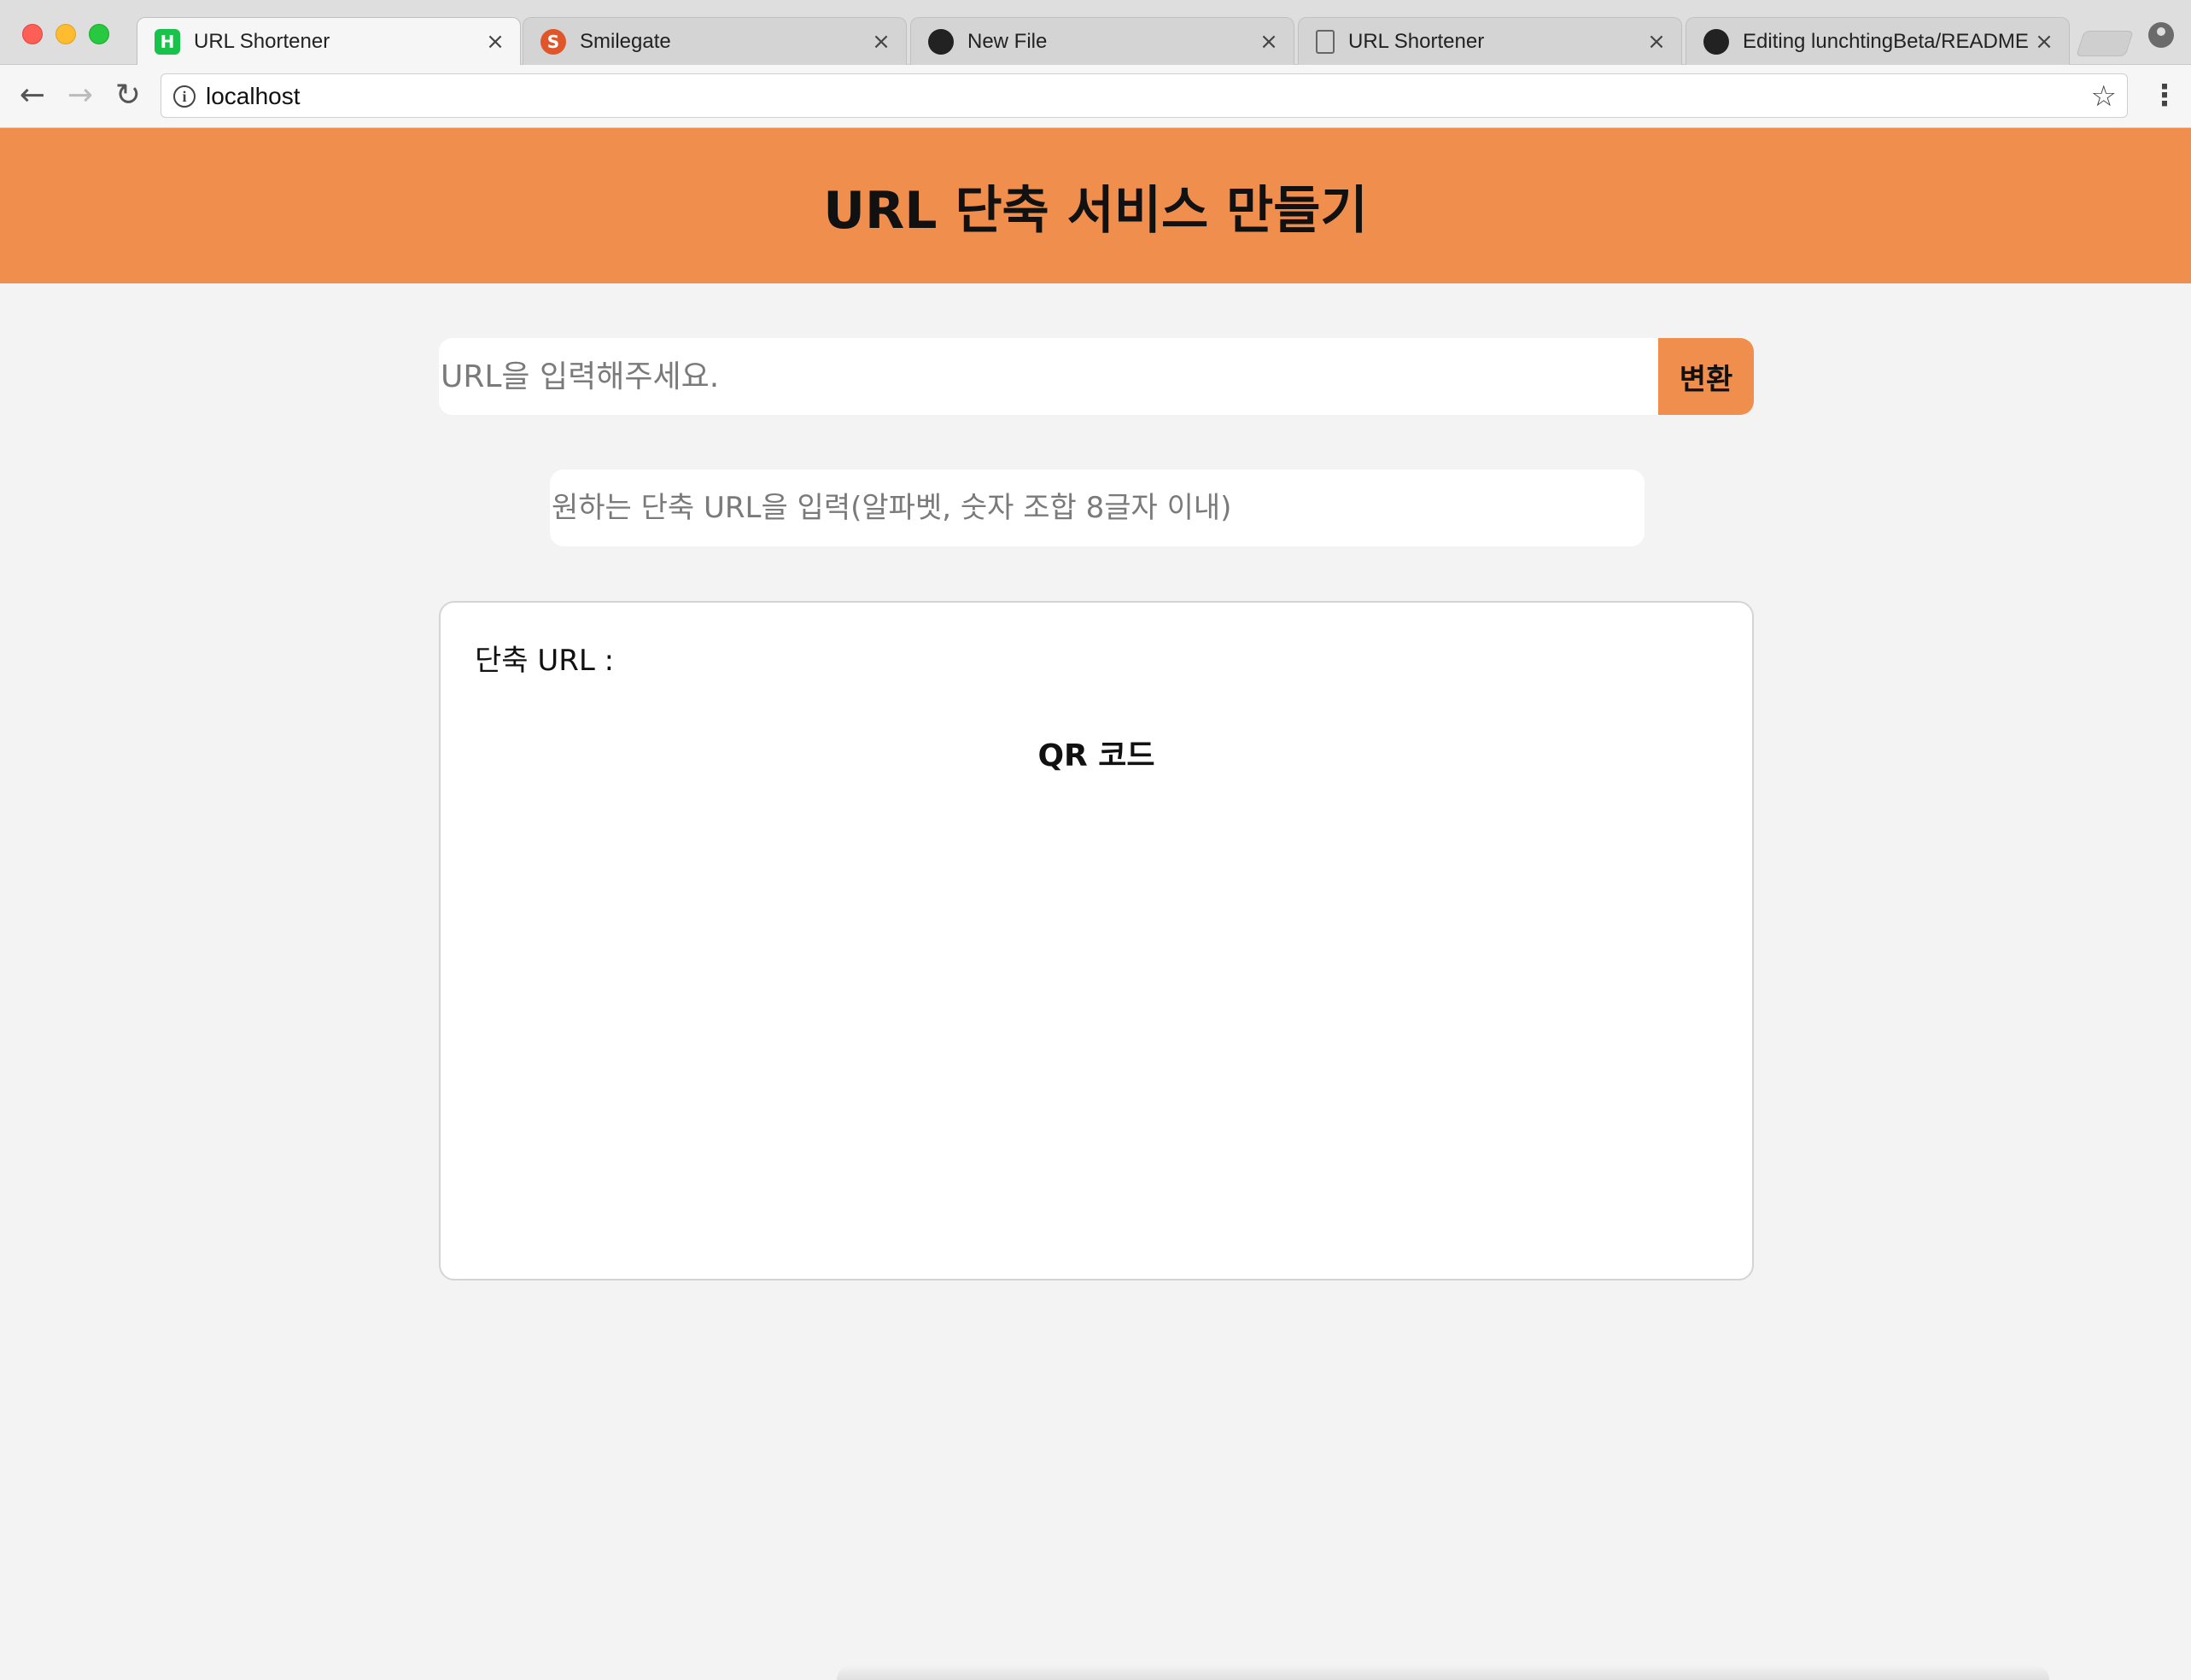 The height and width of the screenshot is (1680, 2191). Describe the element at coordinates (167, 42) in the screenshot. I see `hyperlink-favicon-icon: H` at that location.